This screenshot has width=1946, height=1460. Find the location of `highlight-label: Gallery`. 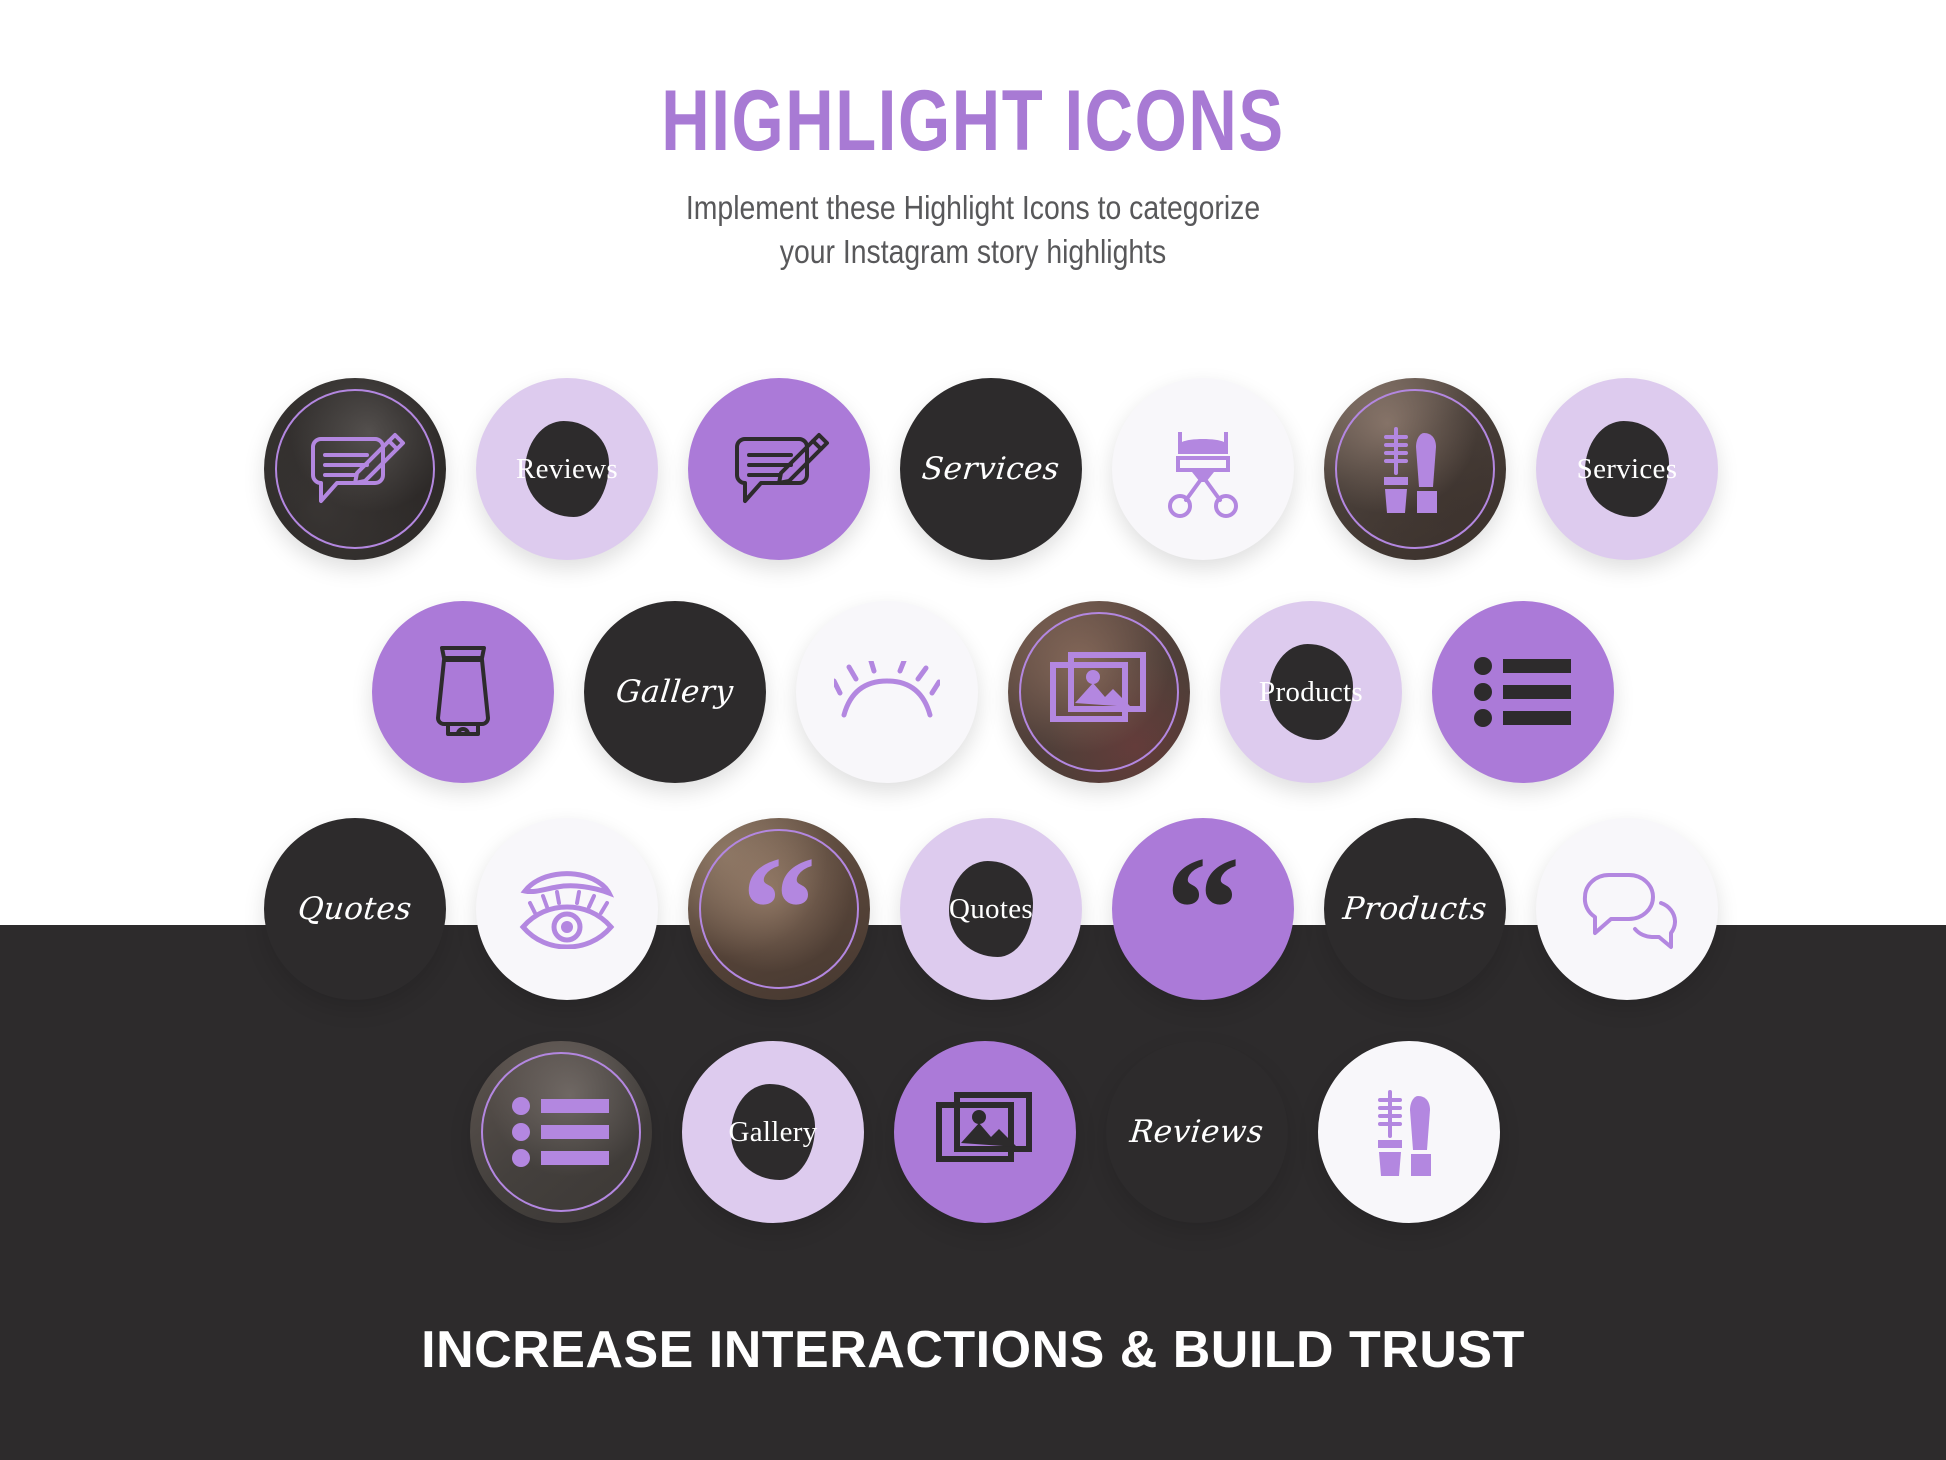

highlight-label: Gallery is located at coordinates (773, 1131).